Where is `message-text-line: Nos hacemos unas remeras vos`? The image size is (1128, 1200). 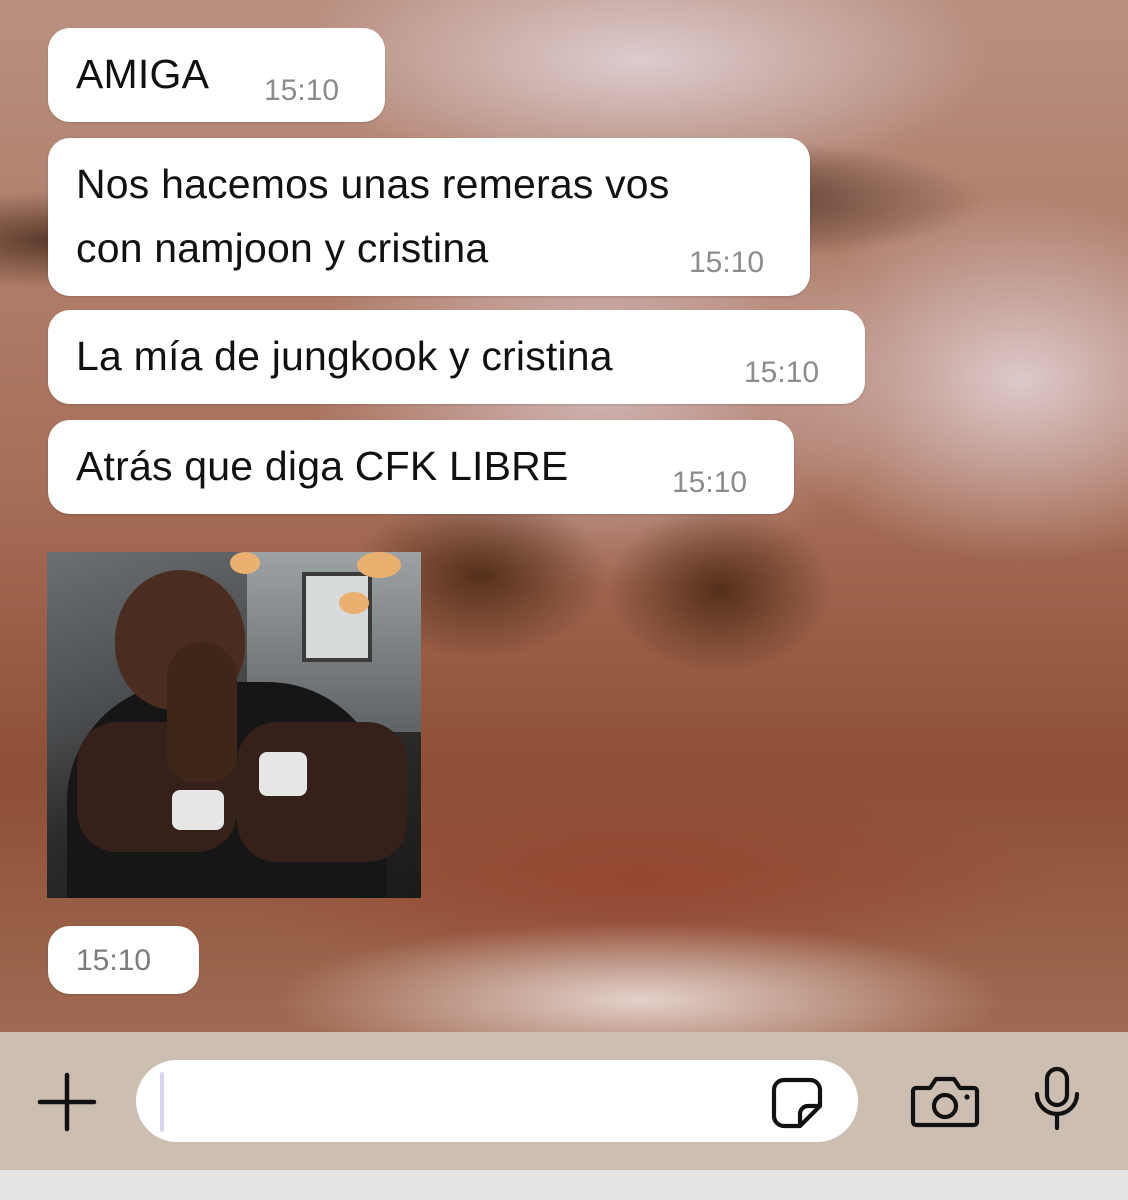 message-text-line: Nos hacemos unas remeras vos is located at coordinates (373, 184).